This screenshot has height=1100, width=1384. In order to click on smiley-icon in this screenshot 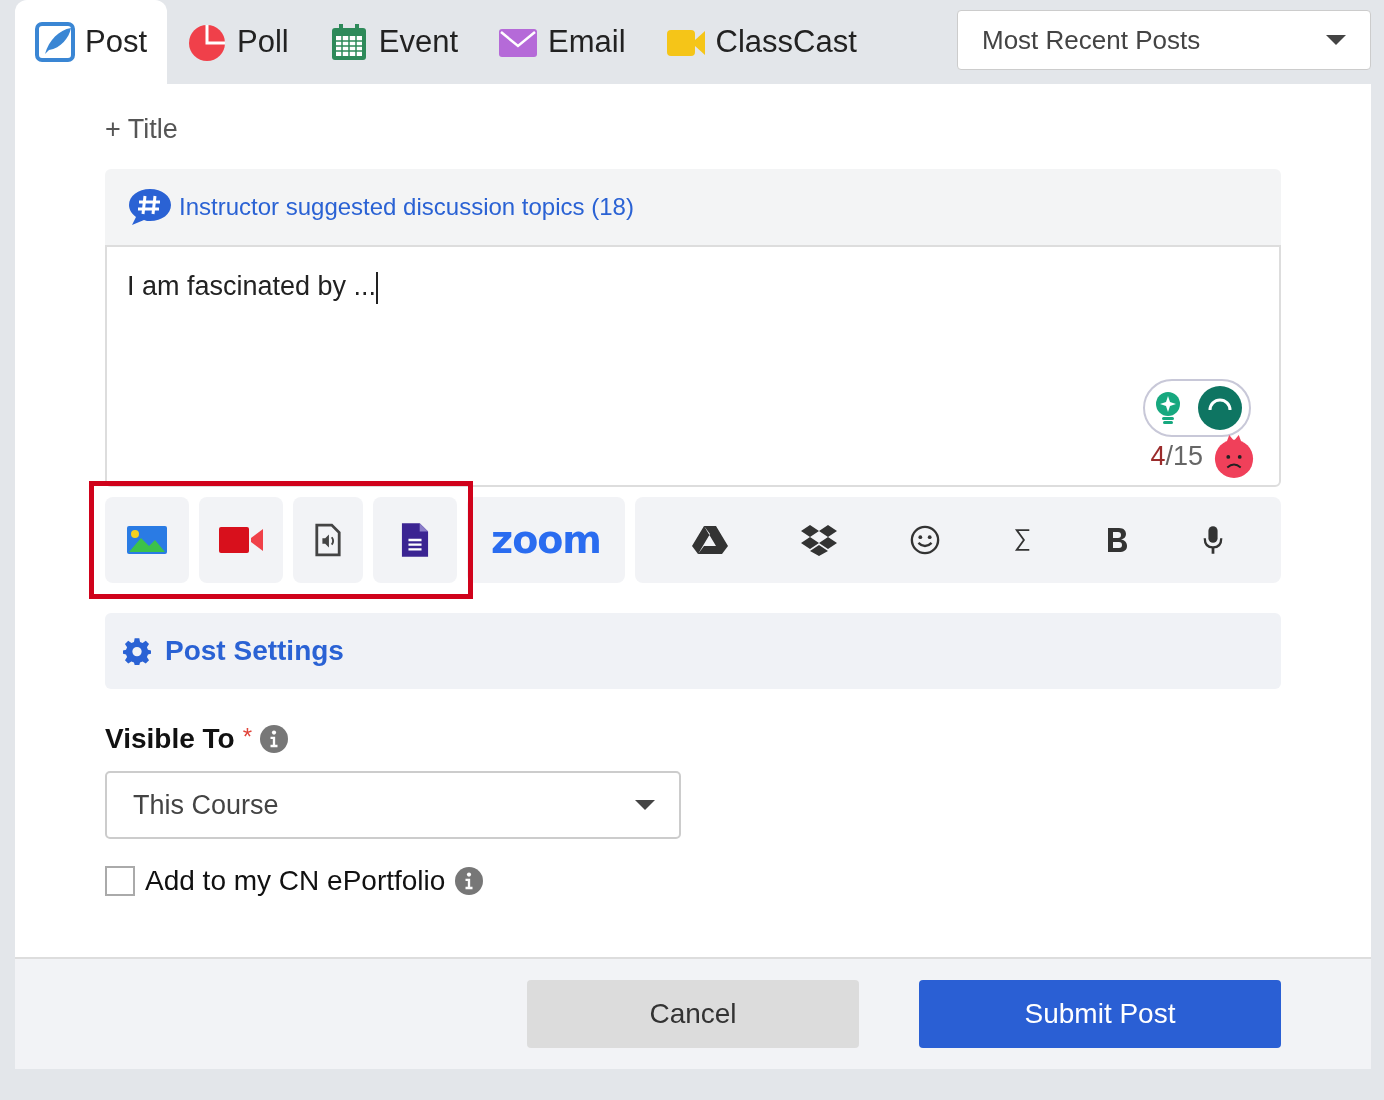, I will do `click(925, 540)`.